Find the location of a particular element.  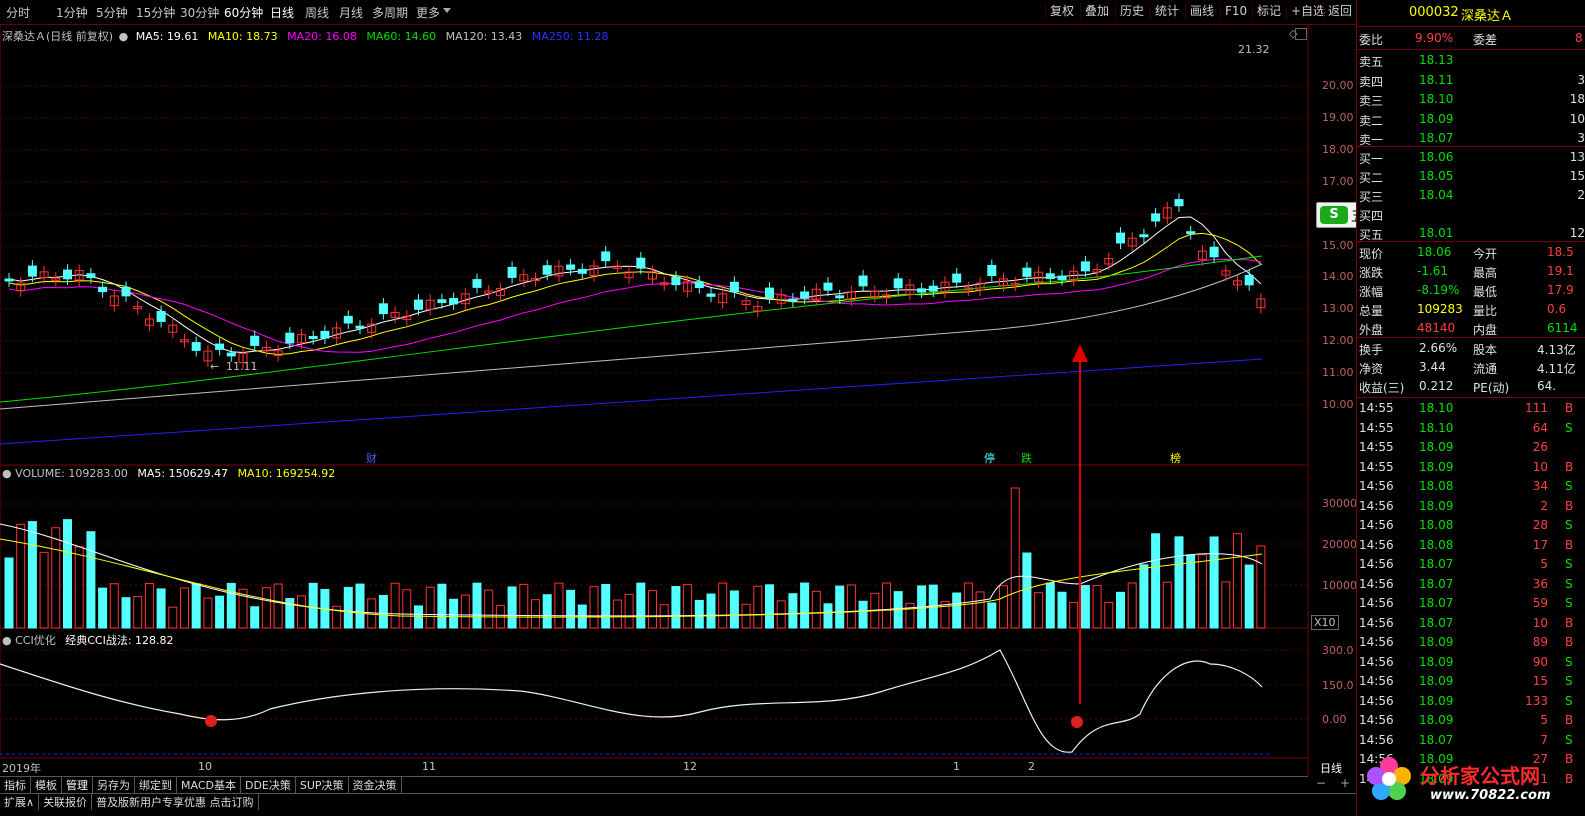

tick-volume: 89 is located at coordinates (1540, 642).